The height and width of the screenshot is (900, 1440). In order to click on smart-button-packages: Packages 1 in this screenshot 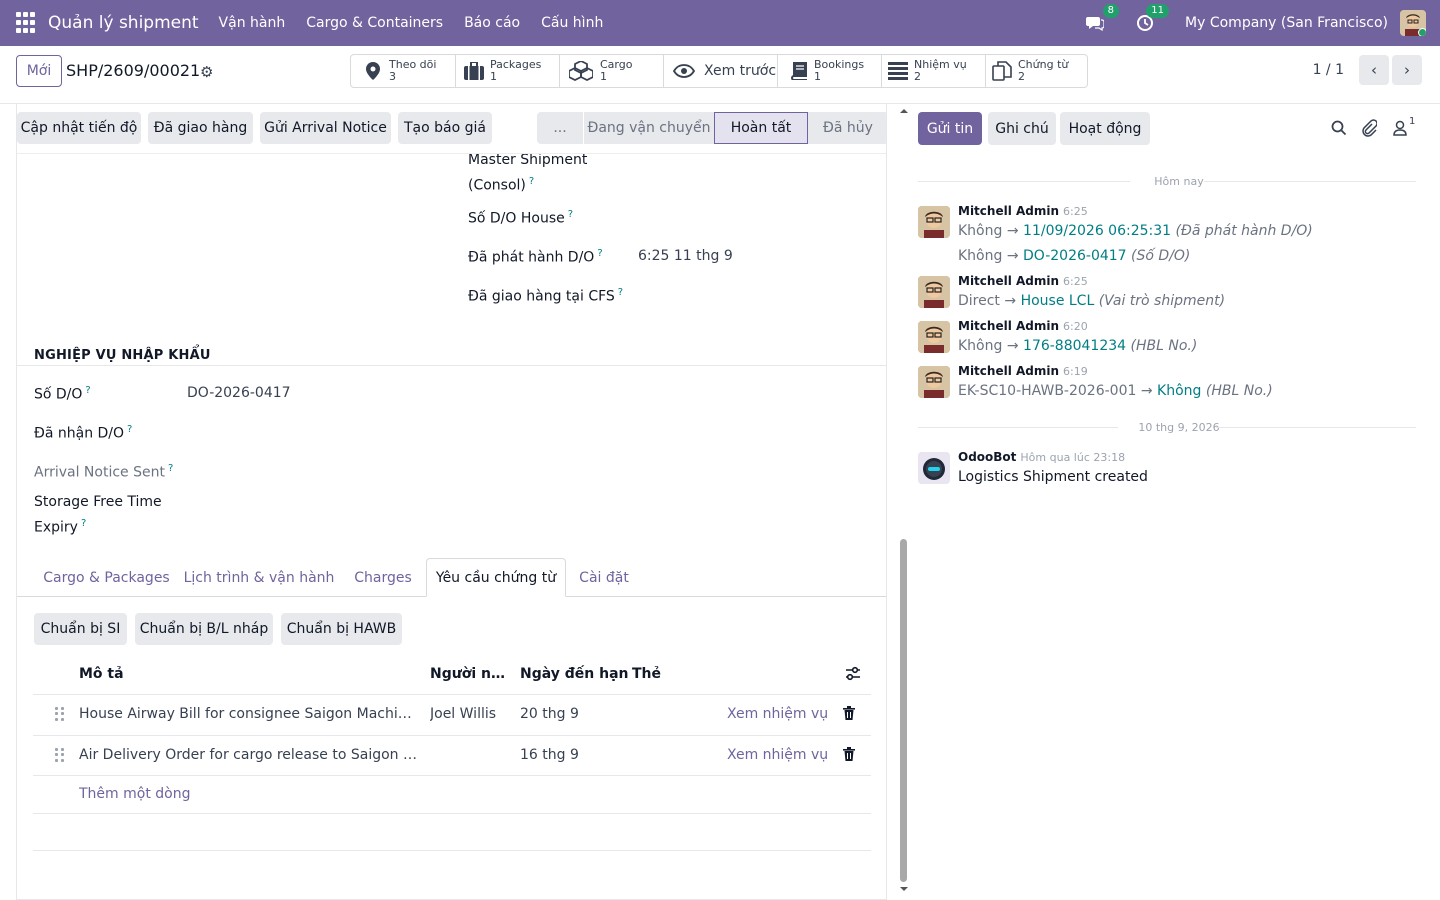, I will do `click(508, 71)`.